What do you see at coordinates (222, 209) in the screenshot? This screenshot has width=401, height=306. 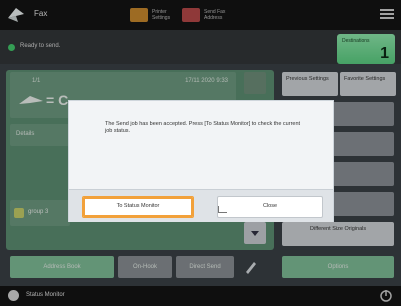 I see `enter-icon` at bounding box center [222, 209].